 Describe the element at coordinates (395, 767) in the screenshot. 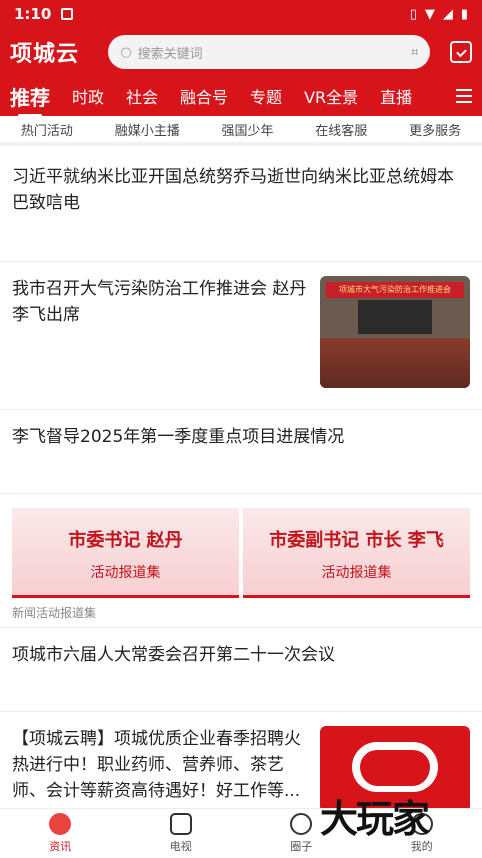

I see `cloud-icon` at that location.